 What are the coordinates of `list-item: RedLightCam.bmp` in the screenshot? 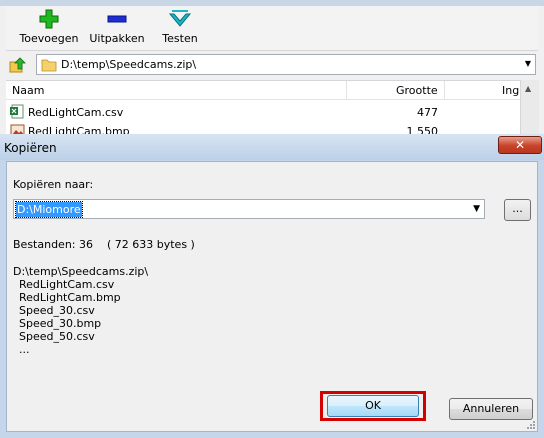 It's located at (70, 297).